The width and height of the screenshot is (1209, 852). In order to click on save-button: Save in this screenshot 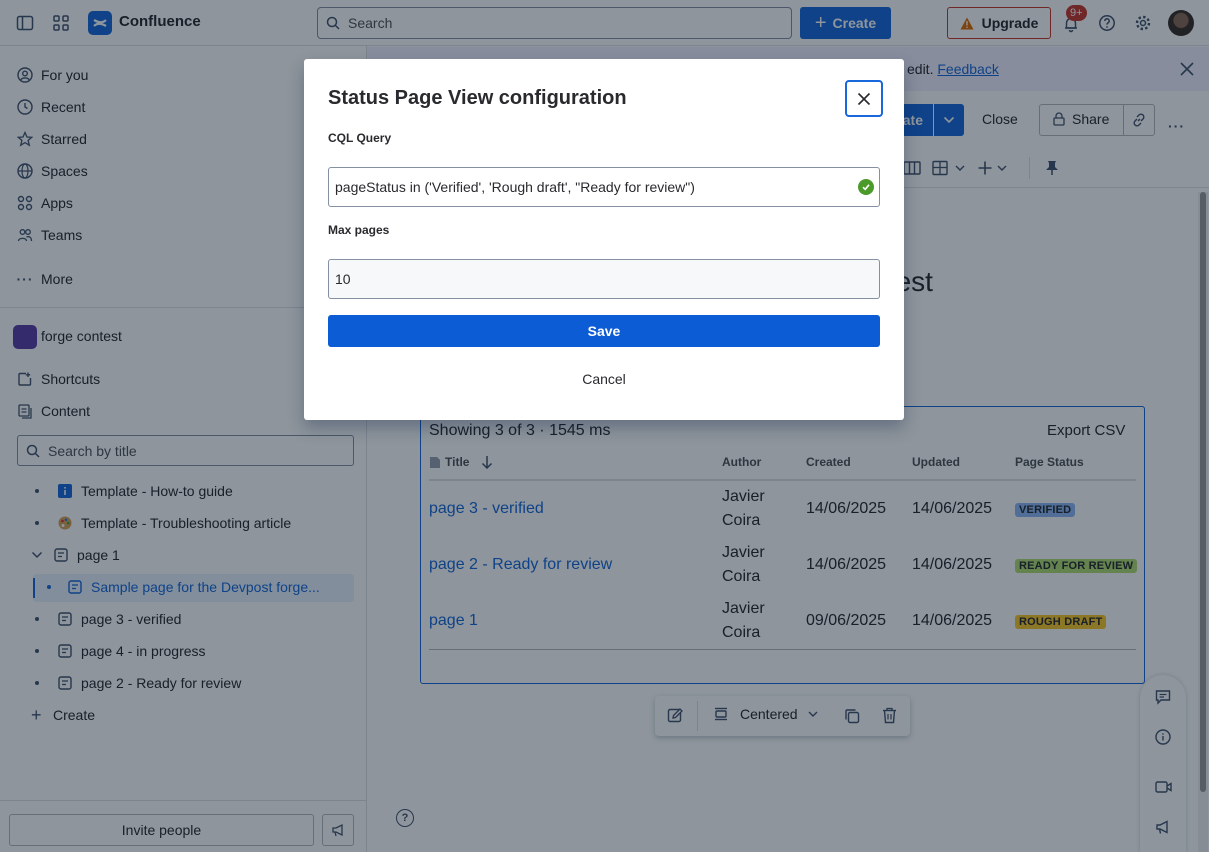, I will do `click(604, 331)`.